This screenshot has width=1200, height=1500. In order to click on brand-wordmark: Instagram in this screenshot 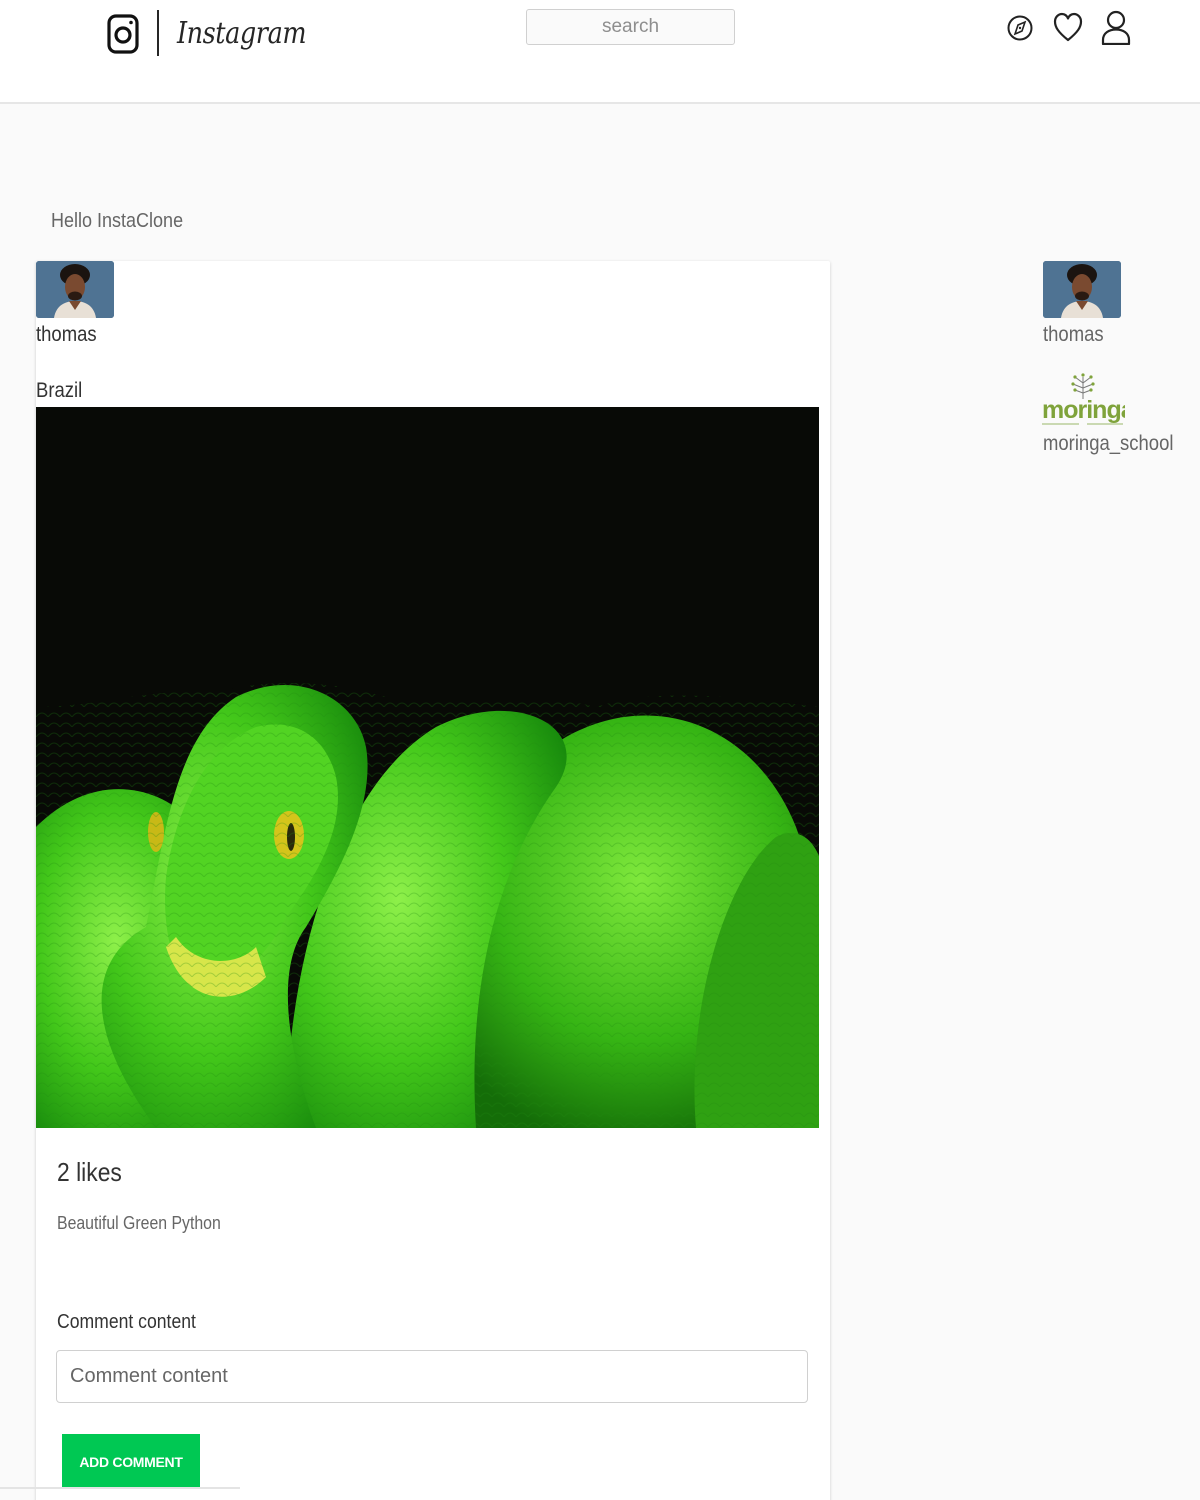, I will do `click(242, 33)`.